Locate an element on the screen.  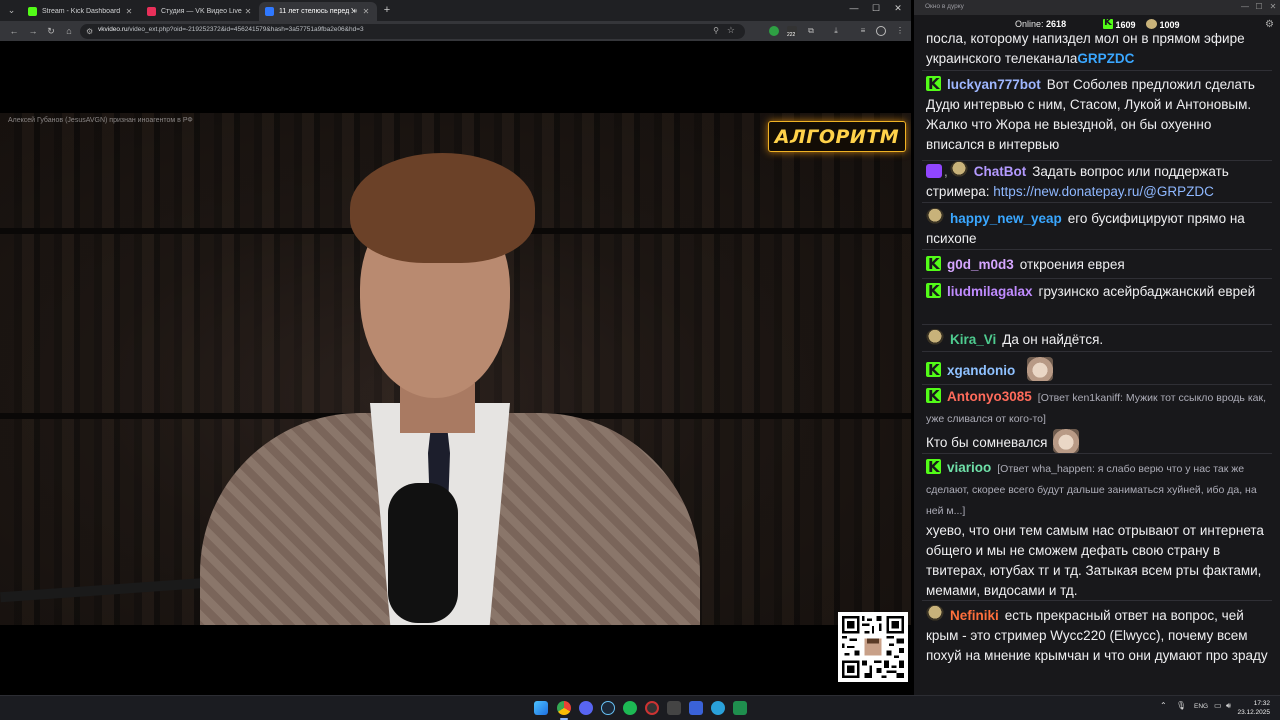
chat-username: Antonyo3085 is located at coordinates (989, 396).